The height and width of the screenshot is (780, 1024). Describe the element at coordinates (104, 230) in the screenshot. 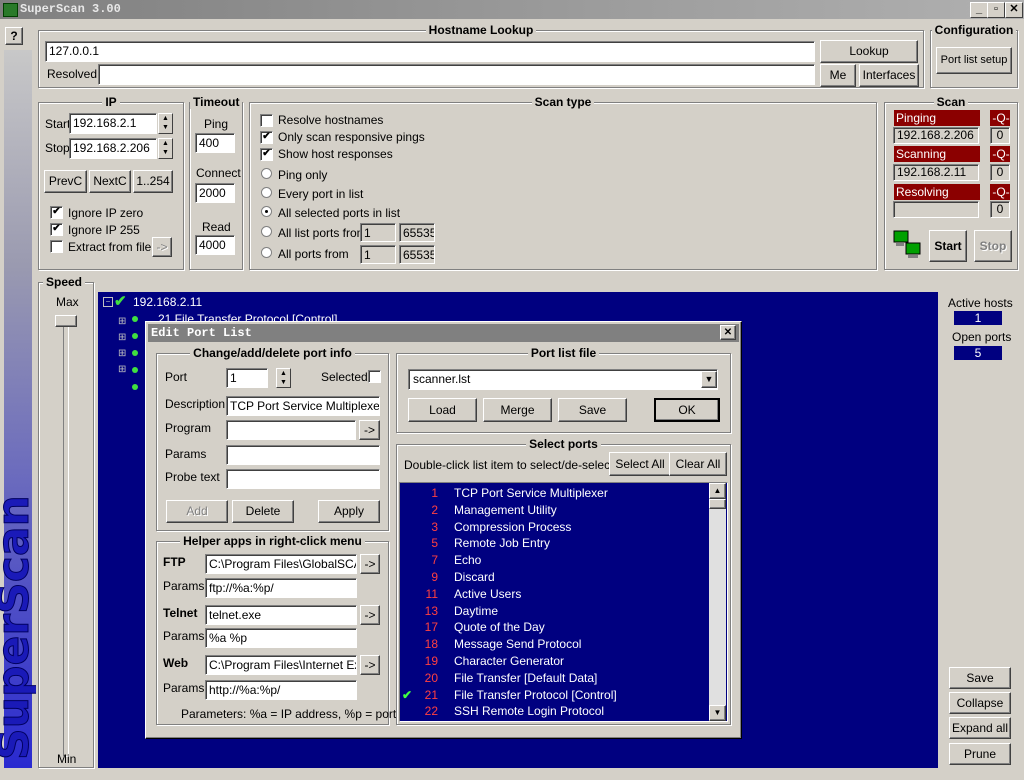

I see `ignore-255-label: Ignore IP 255` at that location.